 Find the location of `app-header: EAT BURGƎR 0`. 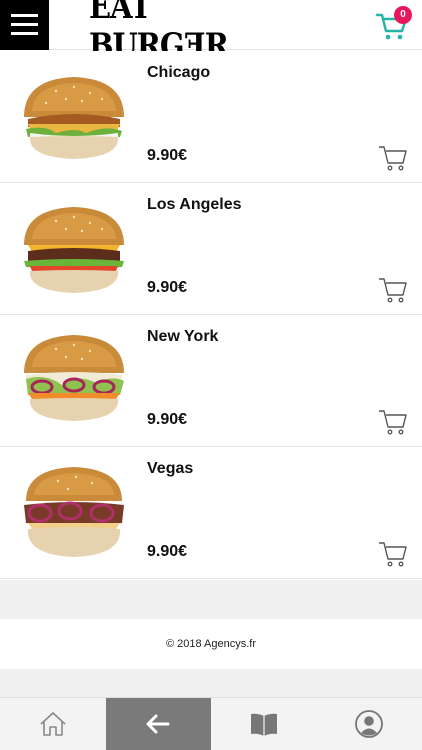

app-header: EAT BURGƎR 0 is located at coordinates (211, 32).